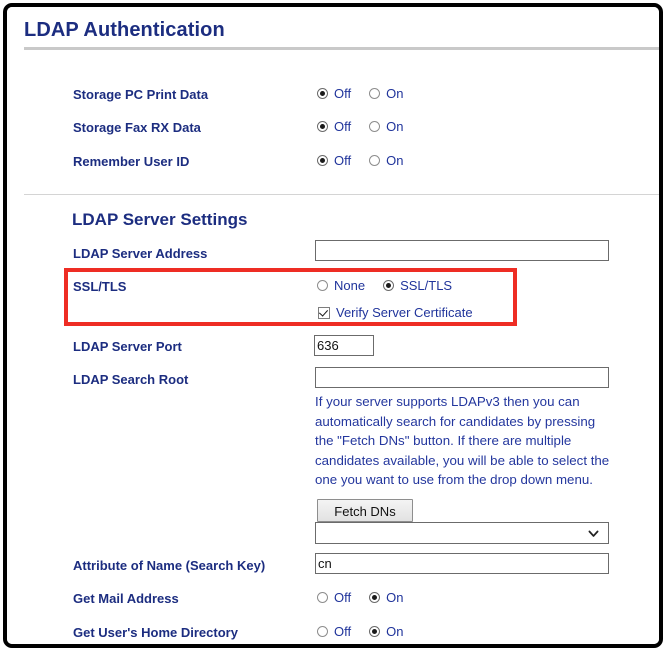  I want to click on radio-label-get-users-home-directory-off: Off, so click(343, 631).